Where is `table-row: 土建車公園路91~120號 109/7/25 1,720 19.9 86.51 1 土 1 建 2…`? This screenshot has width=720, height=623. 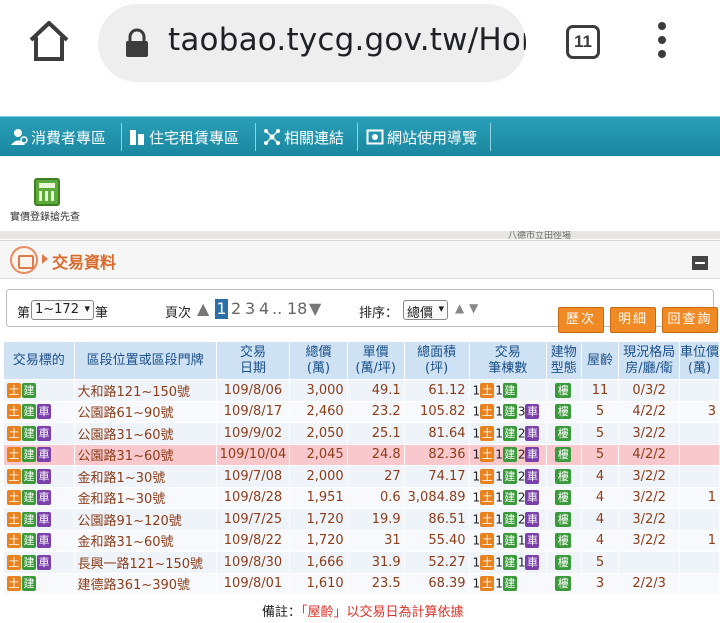 table-row: 土建車公園路91~120號 109/7/25 1,720 19.9 86.51 1 土 1 建 2… is located at coordinates (361, 519).